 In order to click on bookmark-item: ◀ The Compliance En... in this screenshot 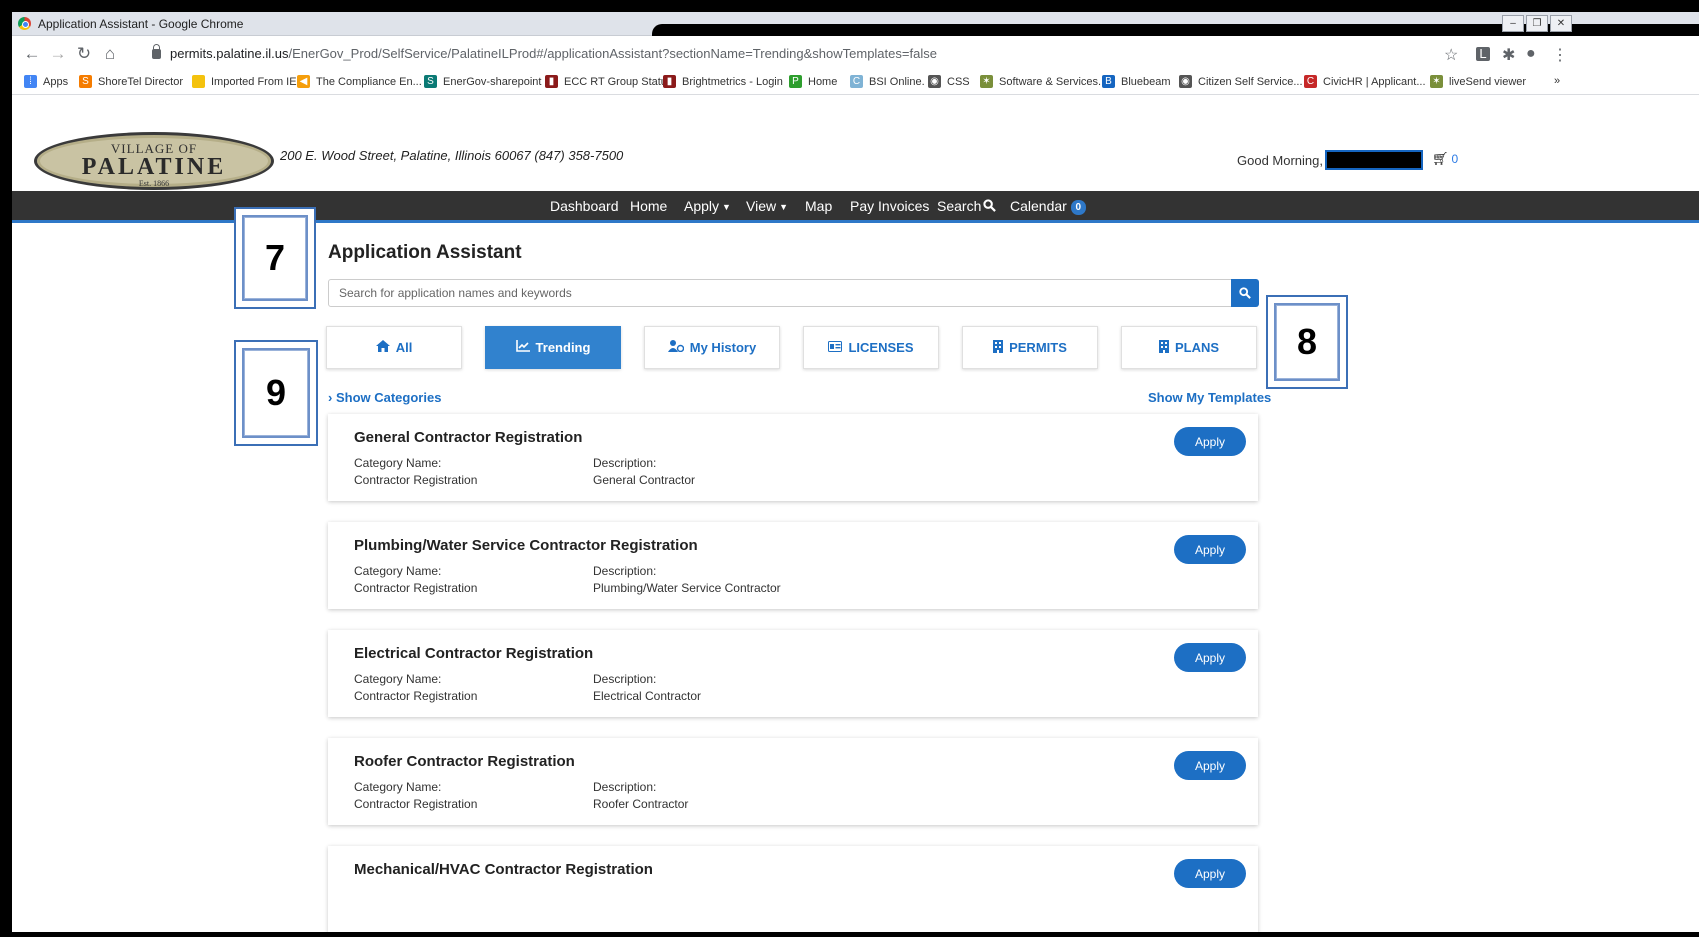, I will do `click(359, 81)`.